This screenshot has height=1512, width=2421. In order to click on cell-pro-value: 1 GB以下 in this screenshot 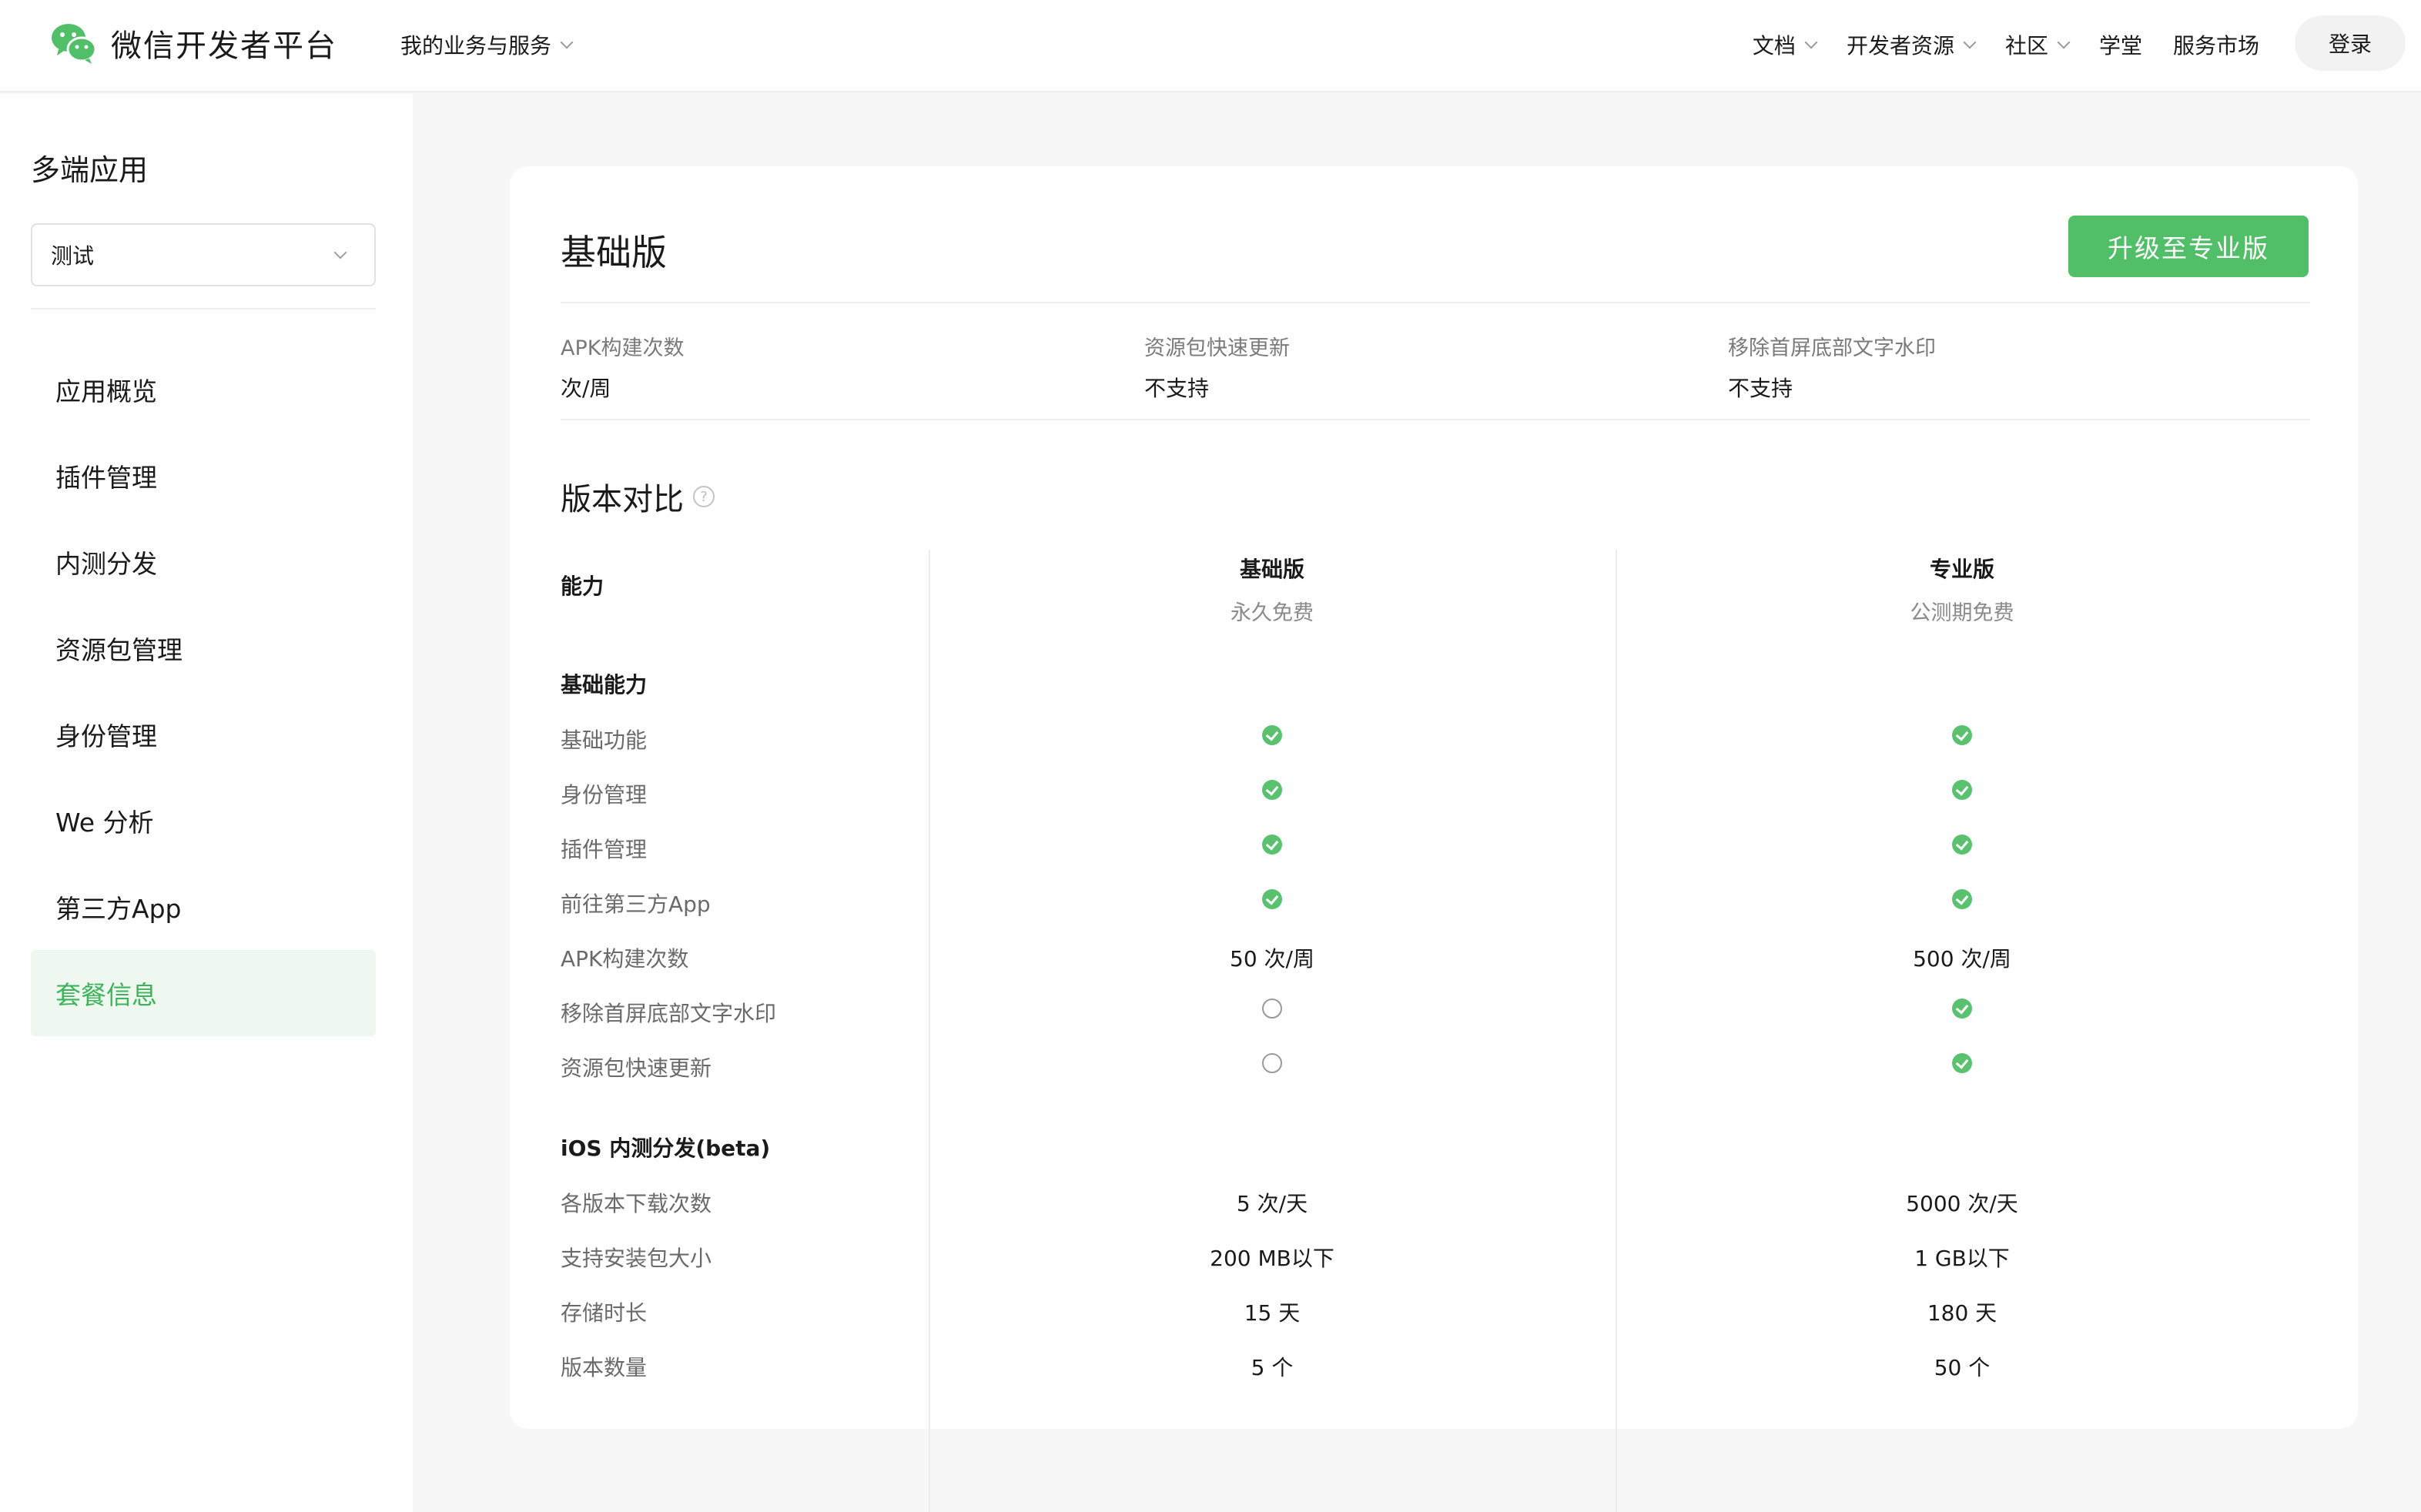, I will do `click(1962, 1258)`.